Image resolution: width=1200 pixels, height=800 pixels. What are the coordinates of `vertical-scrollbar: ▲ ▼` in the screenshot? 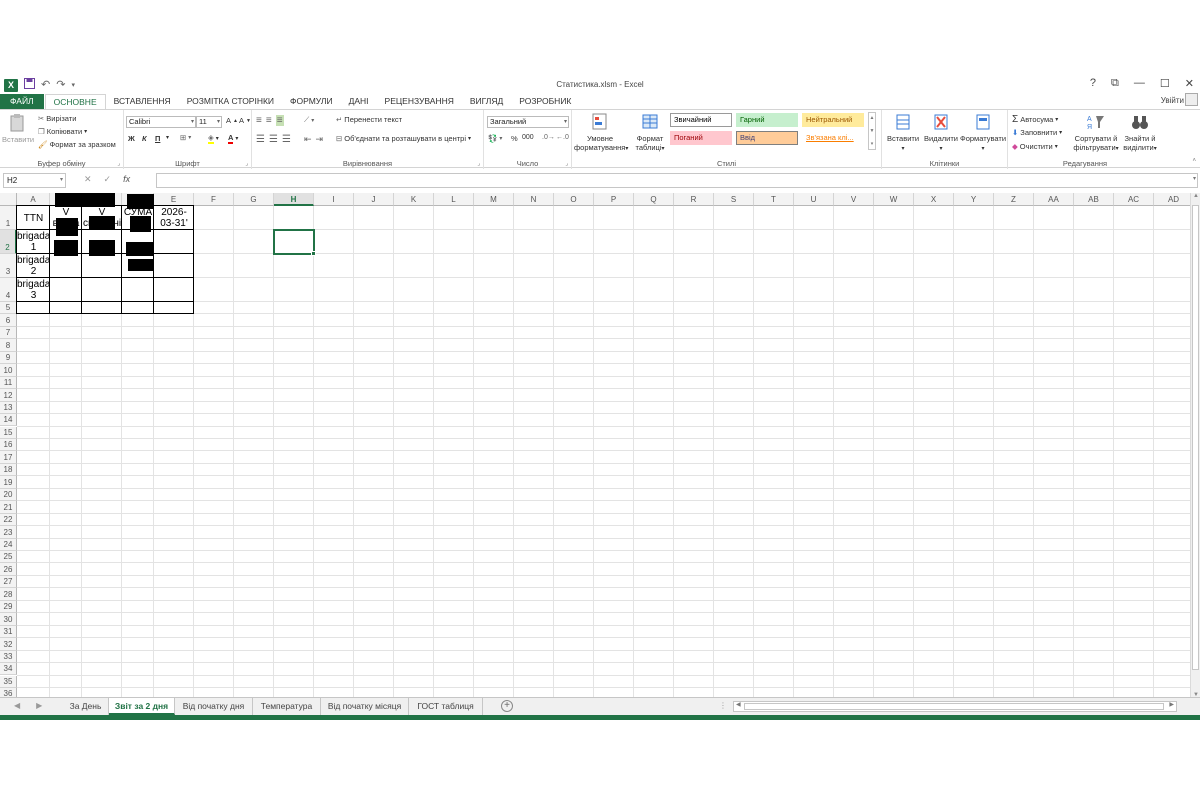 It's located at (1195, 445).